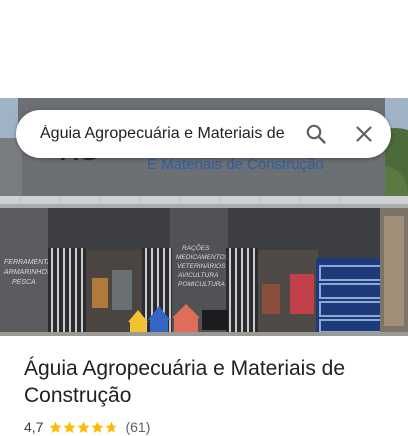  I want to click on search-button, so click(316, 134).